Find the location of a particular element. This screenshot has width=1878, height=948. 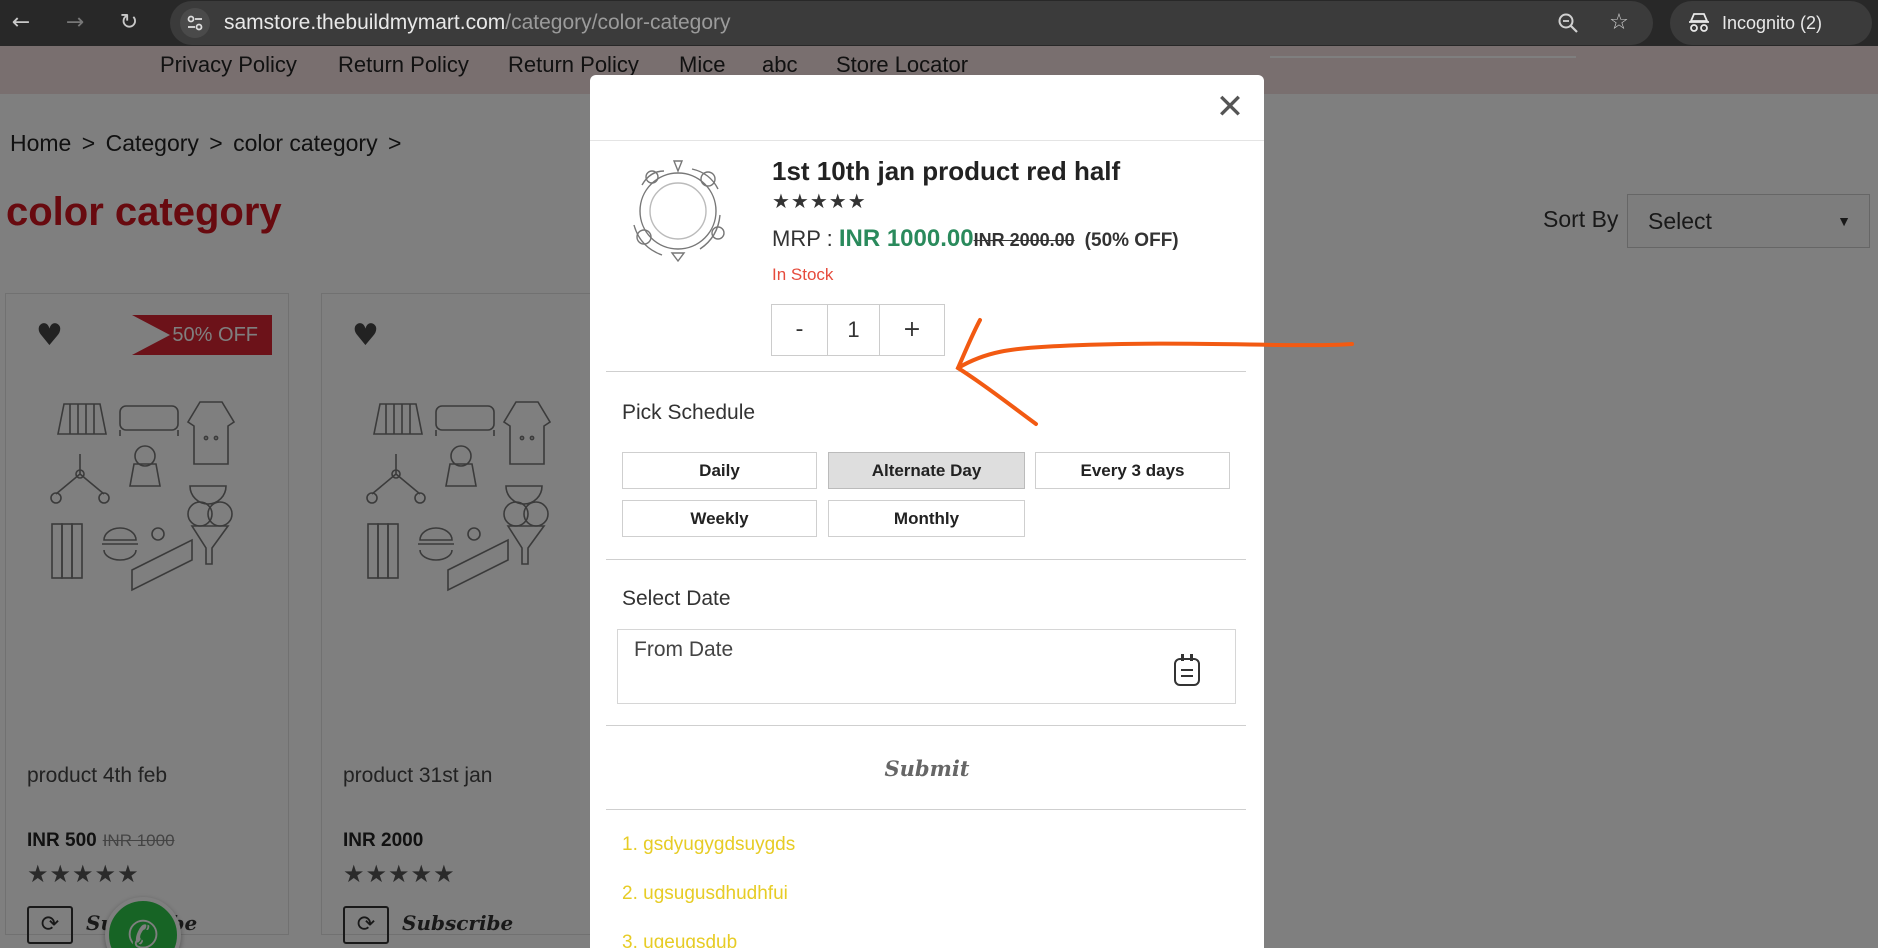

close-icon: ✕ is located at coordinates (1230, 107).